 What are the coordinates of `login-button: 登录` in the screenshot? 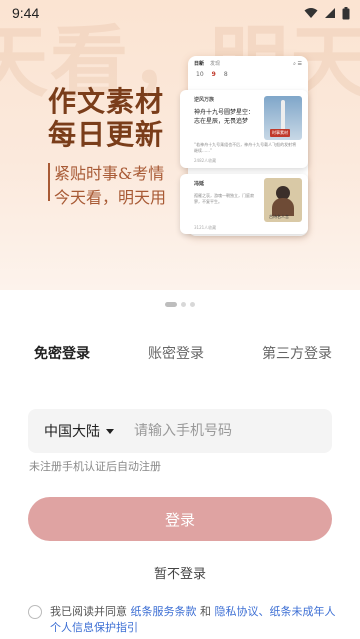 It's located at (180, 519).